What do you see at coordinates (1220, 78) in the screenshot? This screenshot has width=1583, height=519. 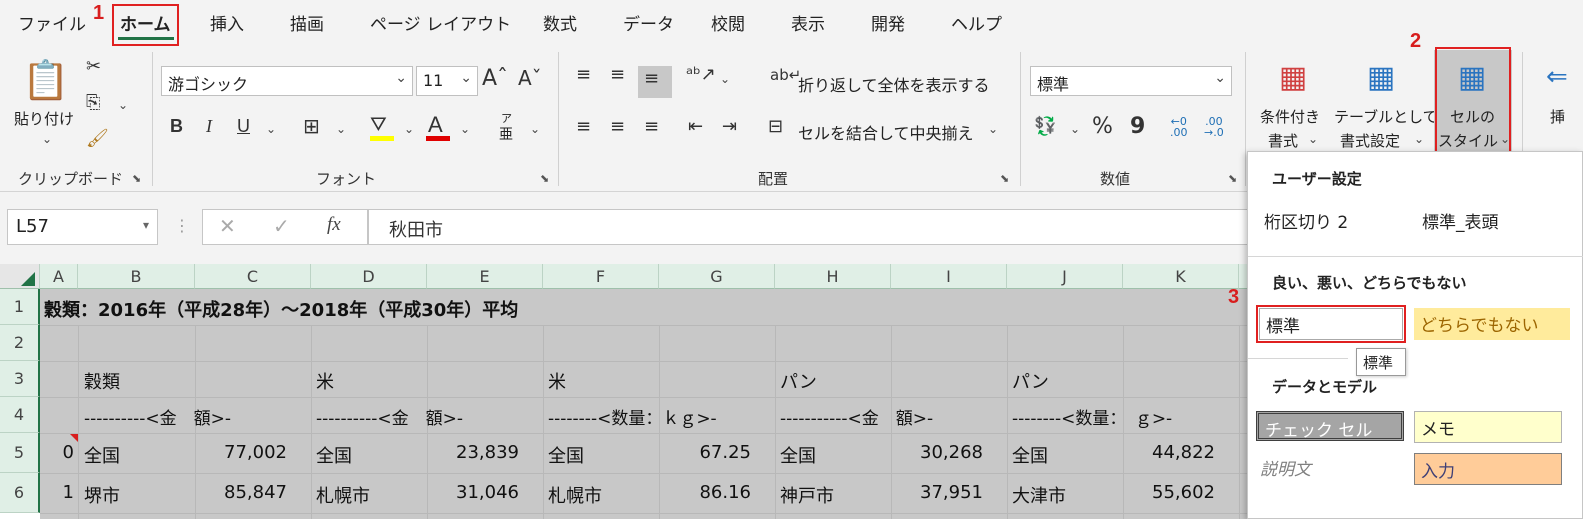 I see `number-format-dropdown-icon: ⌄` at bounding box center [1220, 78].